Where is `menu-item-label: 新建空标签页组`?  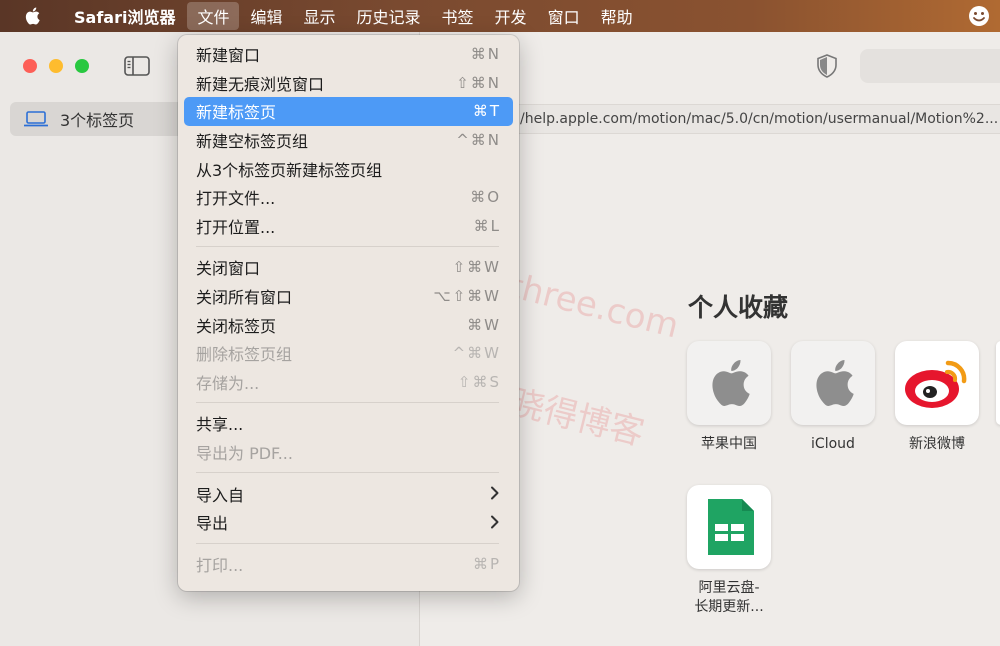
menu-item-label: 新建空标签页组 is located at coordinates (252, 142).